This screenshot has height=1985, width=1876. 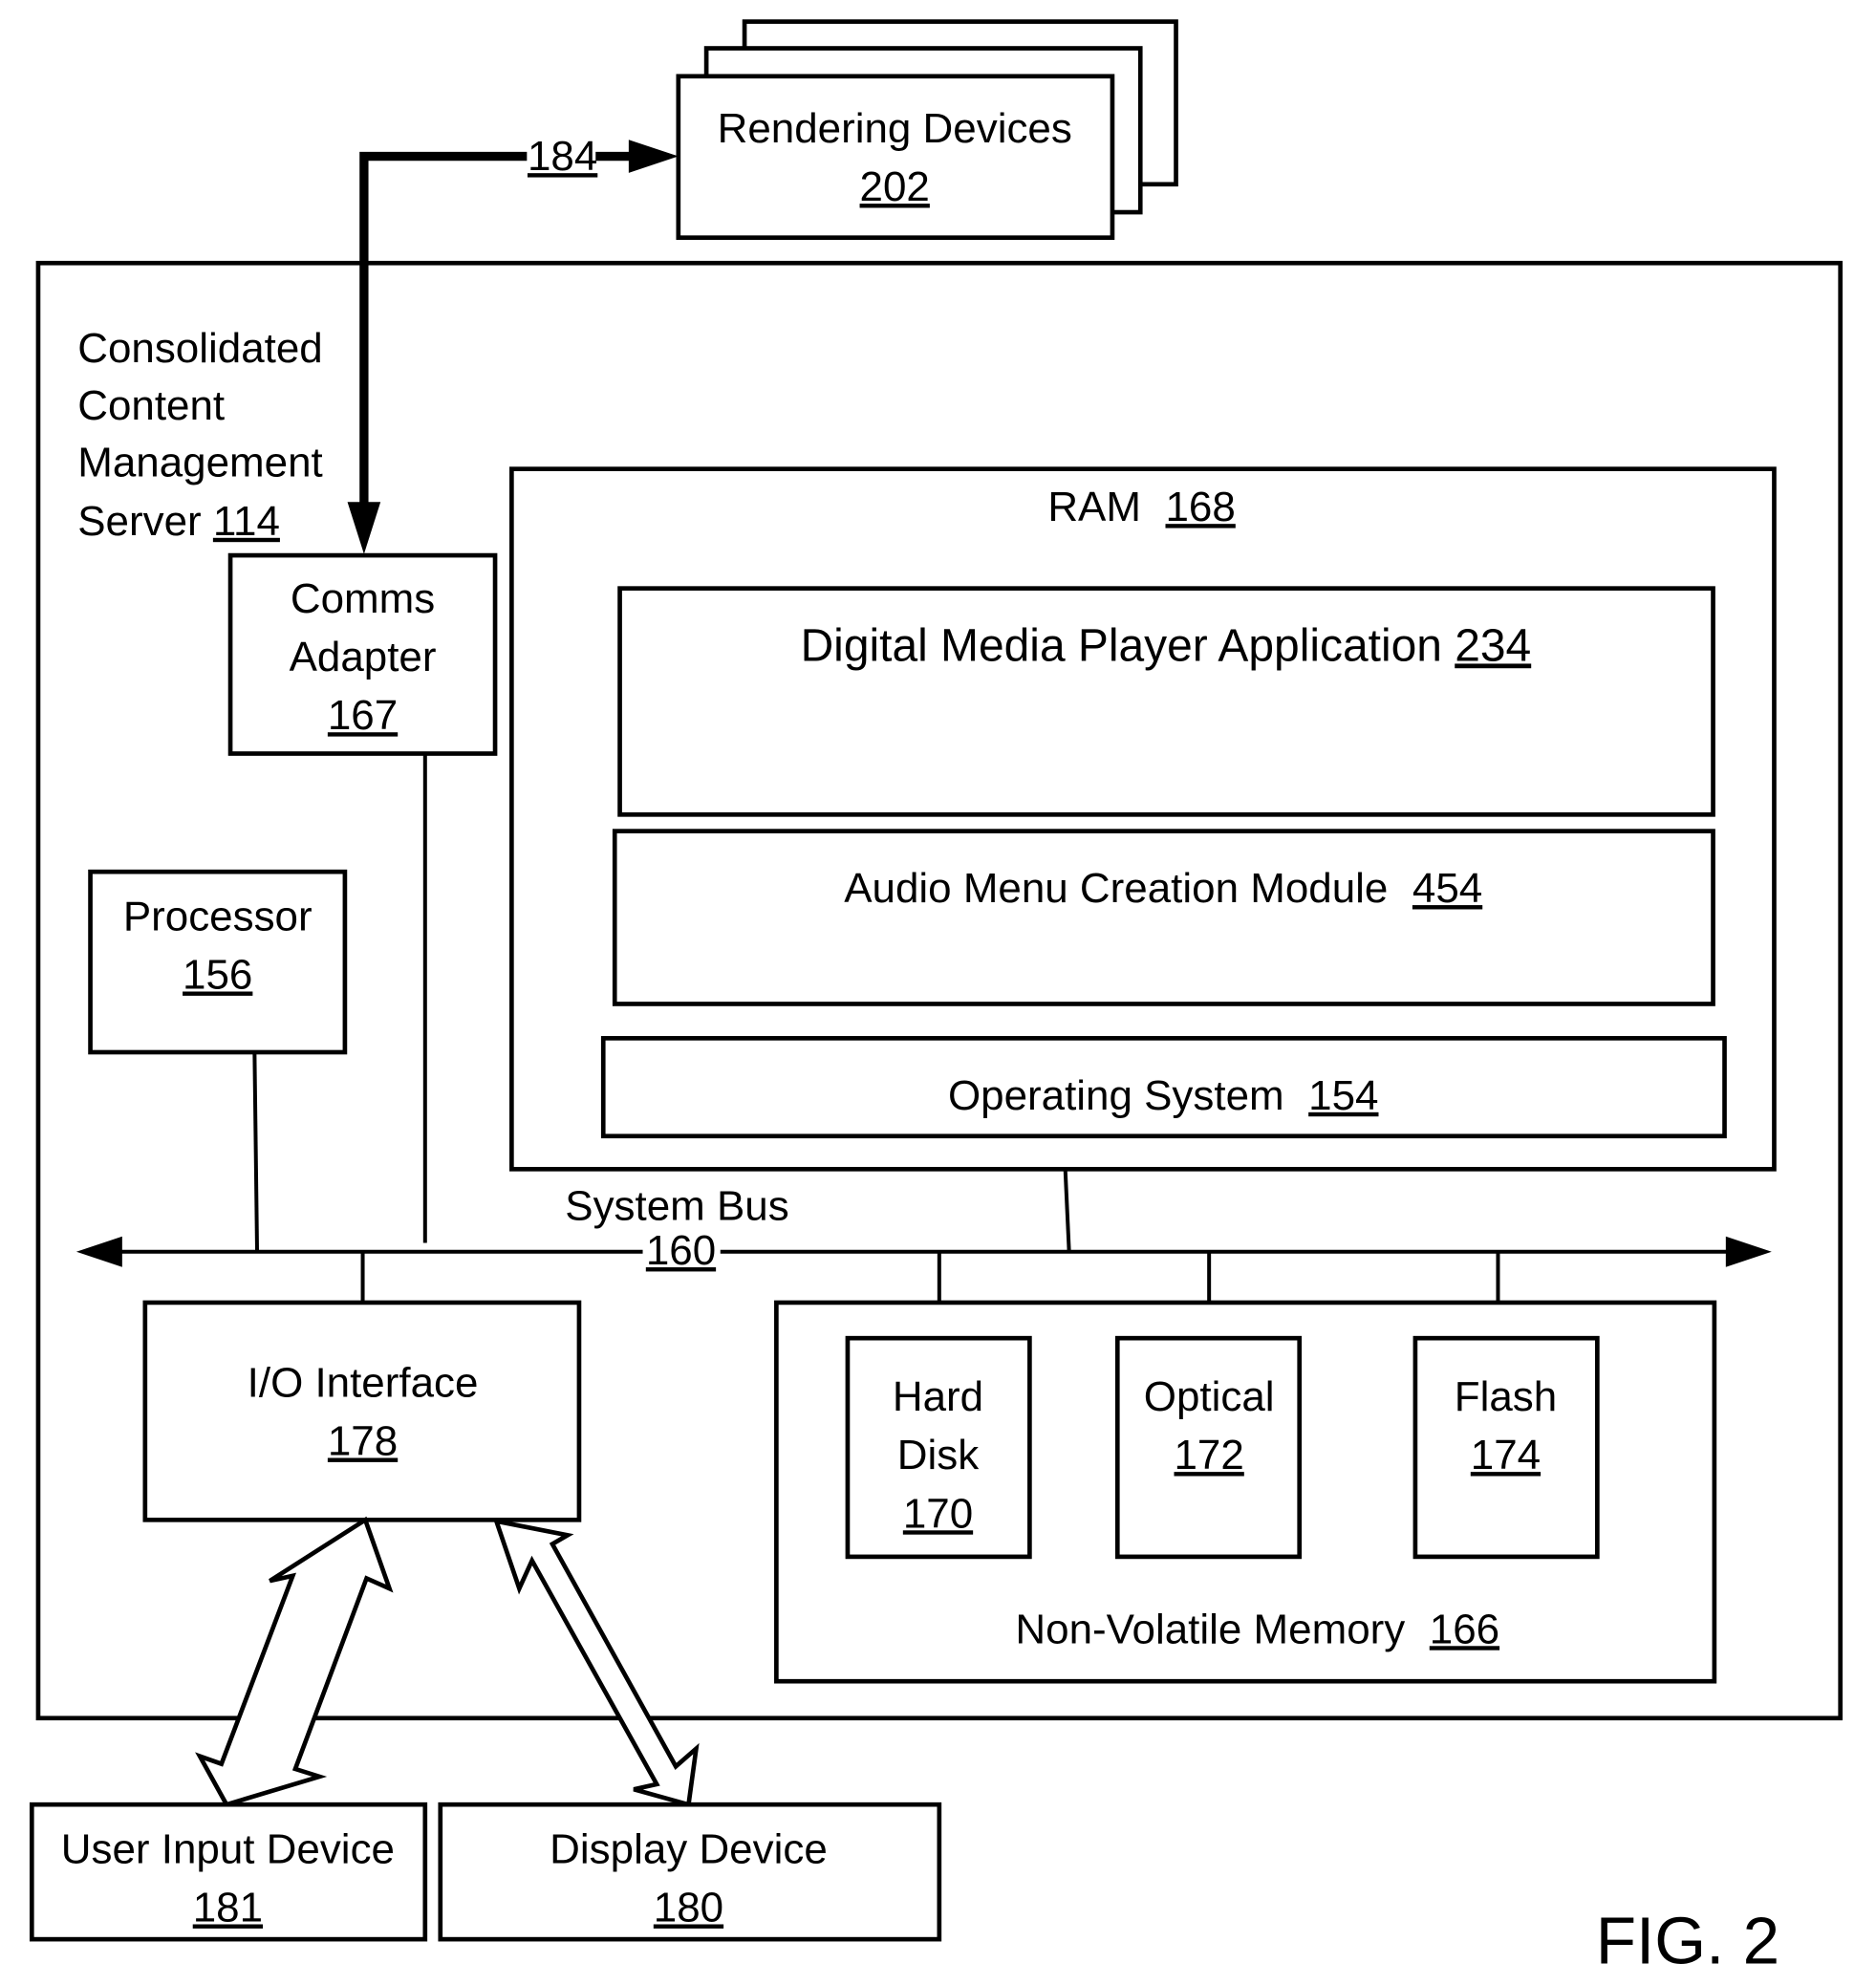 I want to click on server-label-line: Server 114, so click(x=179, y=521).